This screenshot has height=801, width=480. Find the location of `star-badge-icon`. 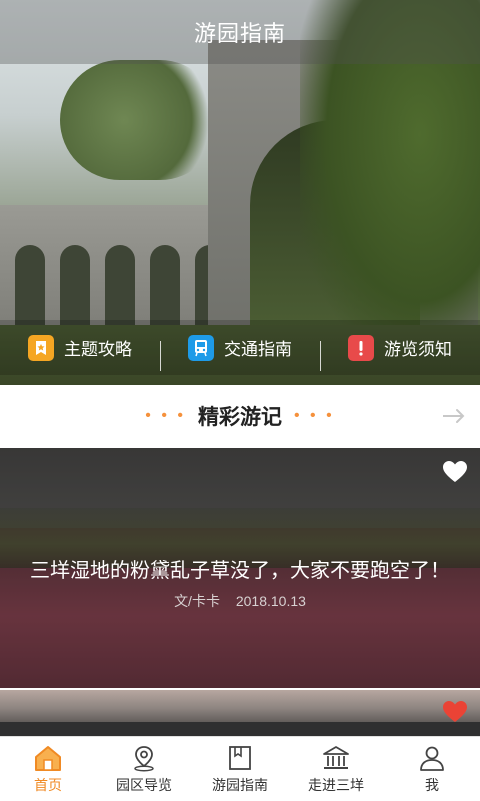

star-badge-icon is located at coordinates (41, 347).